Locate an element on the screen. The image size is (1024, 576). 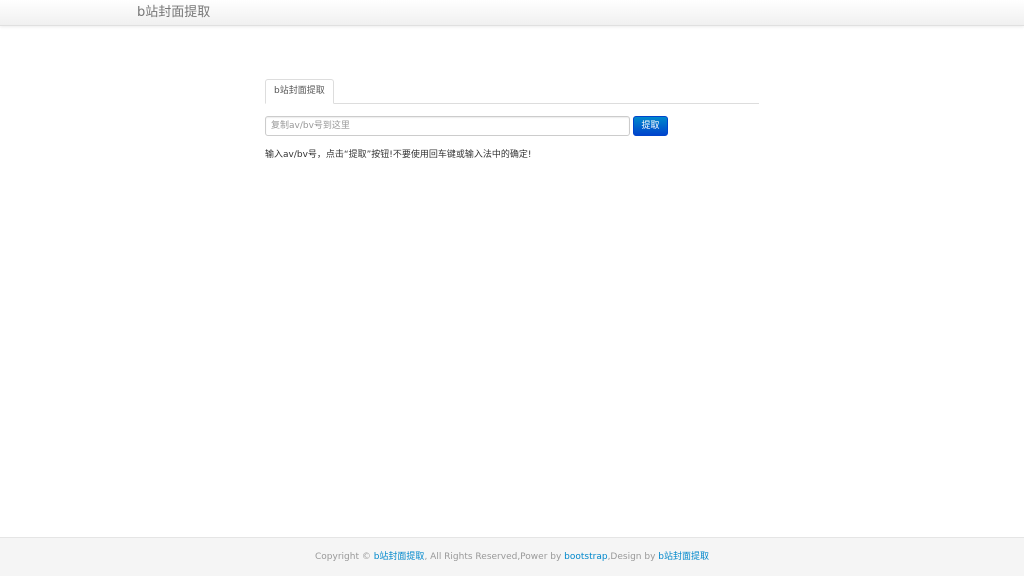
footer-site-link: b站封面提取 is located at coordinates (399, 557).